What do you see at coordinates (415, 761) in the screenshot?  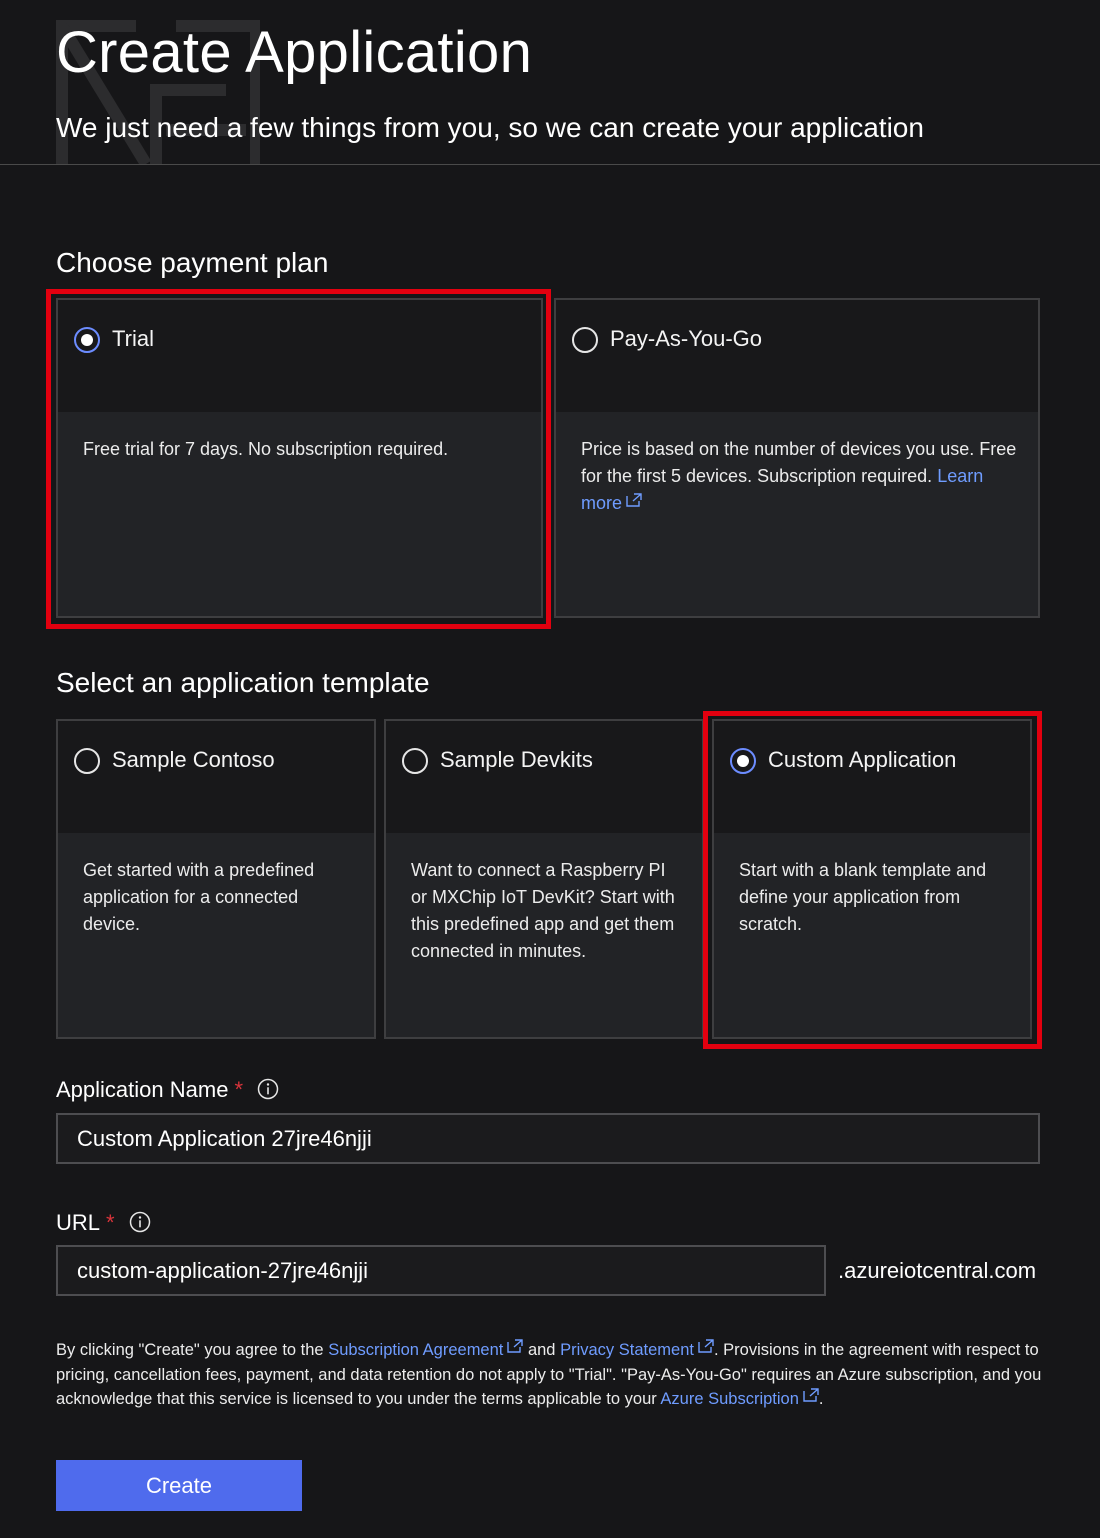 I see `sample-devkits-radio` at bounding box center [415, 761].